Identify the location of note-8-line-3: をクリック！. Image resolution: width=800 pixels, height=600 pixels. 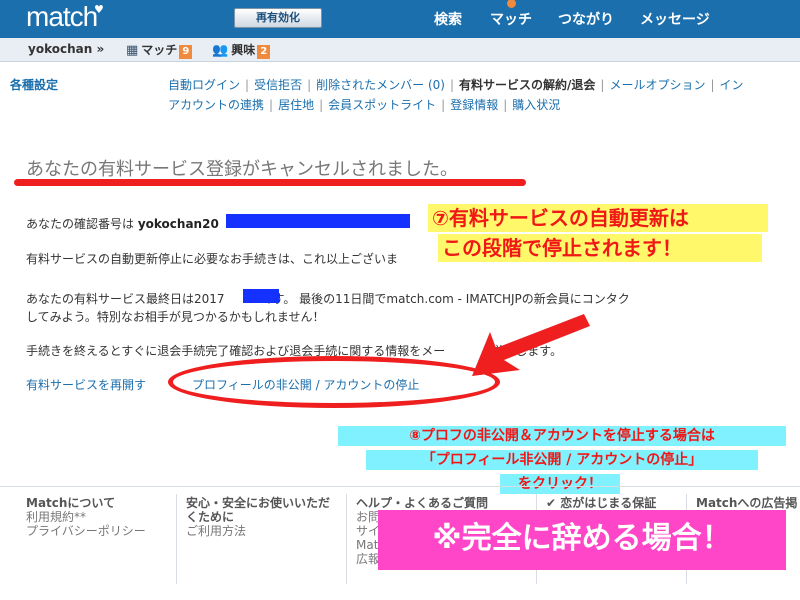
(560, 484).